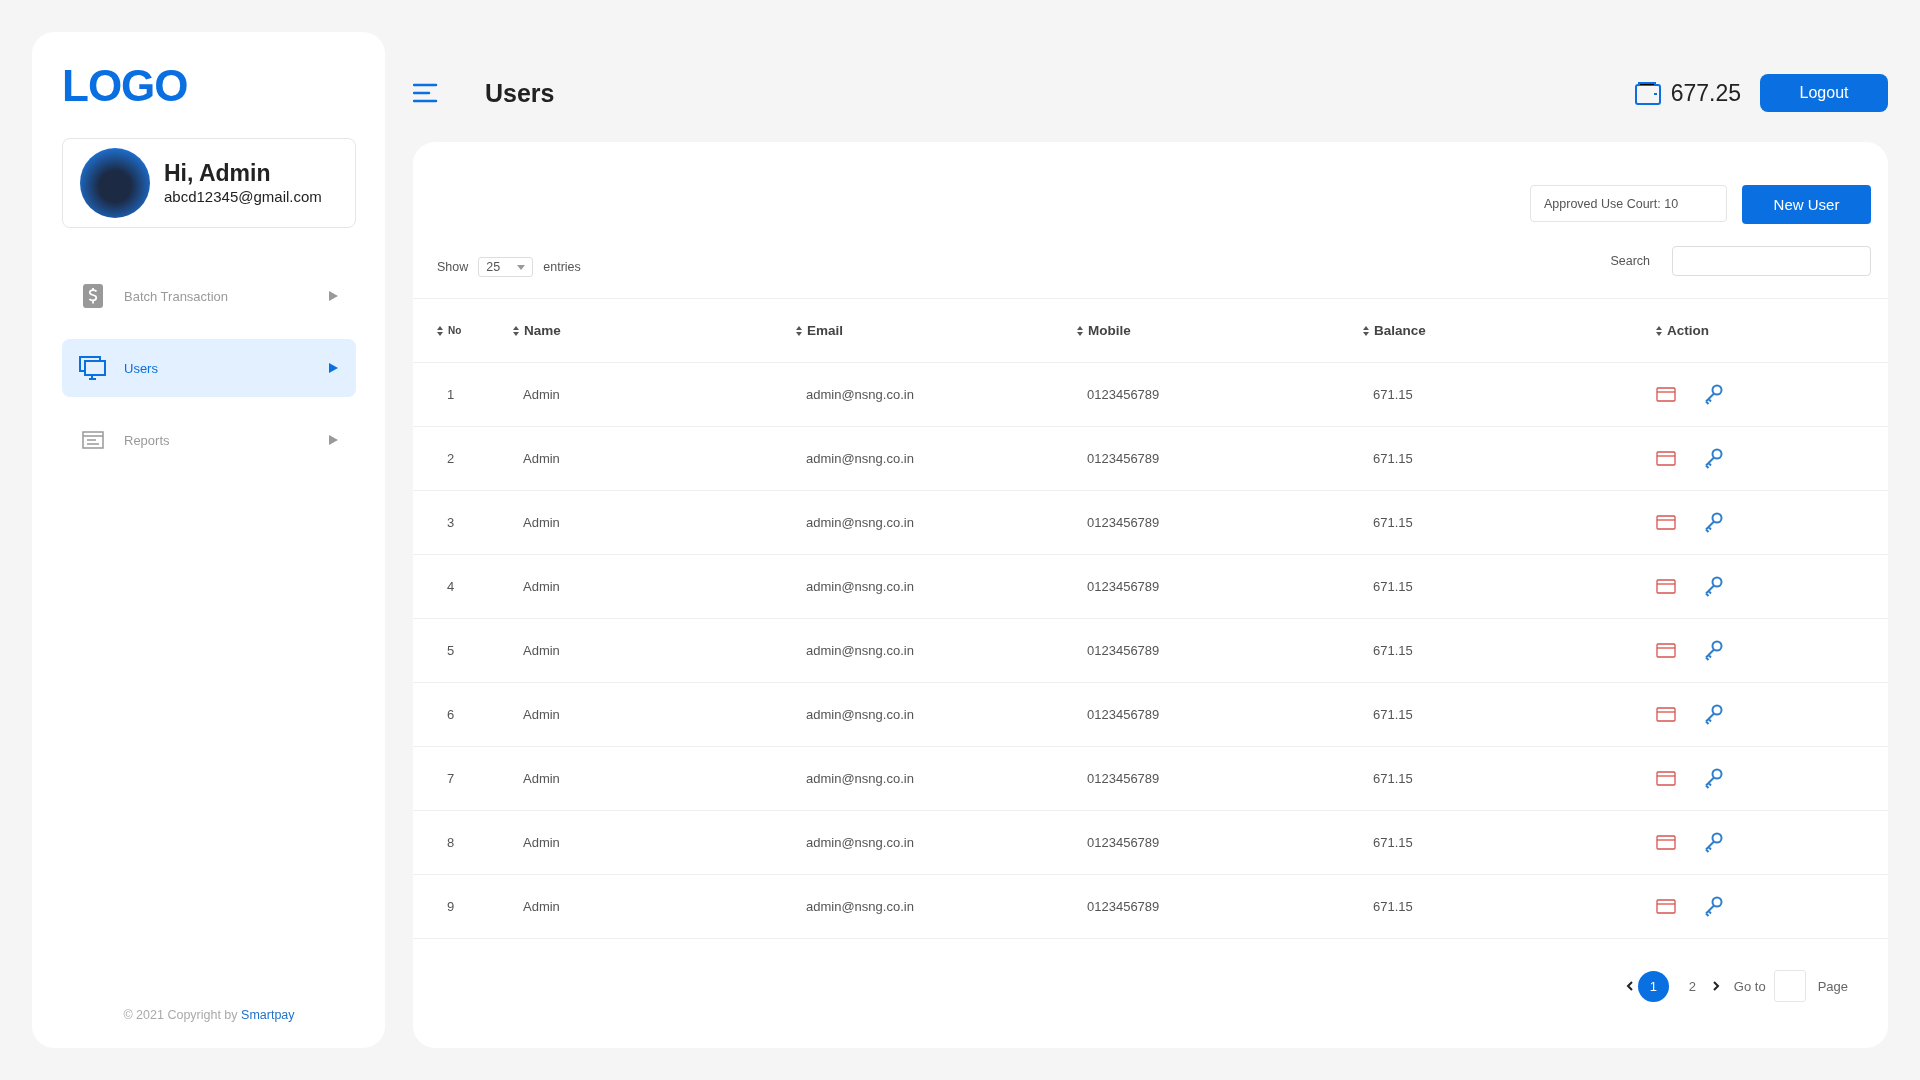 This screenshot has height=1080, width=1920. What do you see at coordinates (506, 267) in the screenshot?
I see `page-size-select: 25` at bounding box center [506, 267].